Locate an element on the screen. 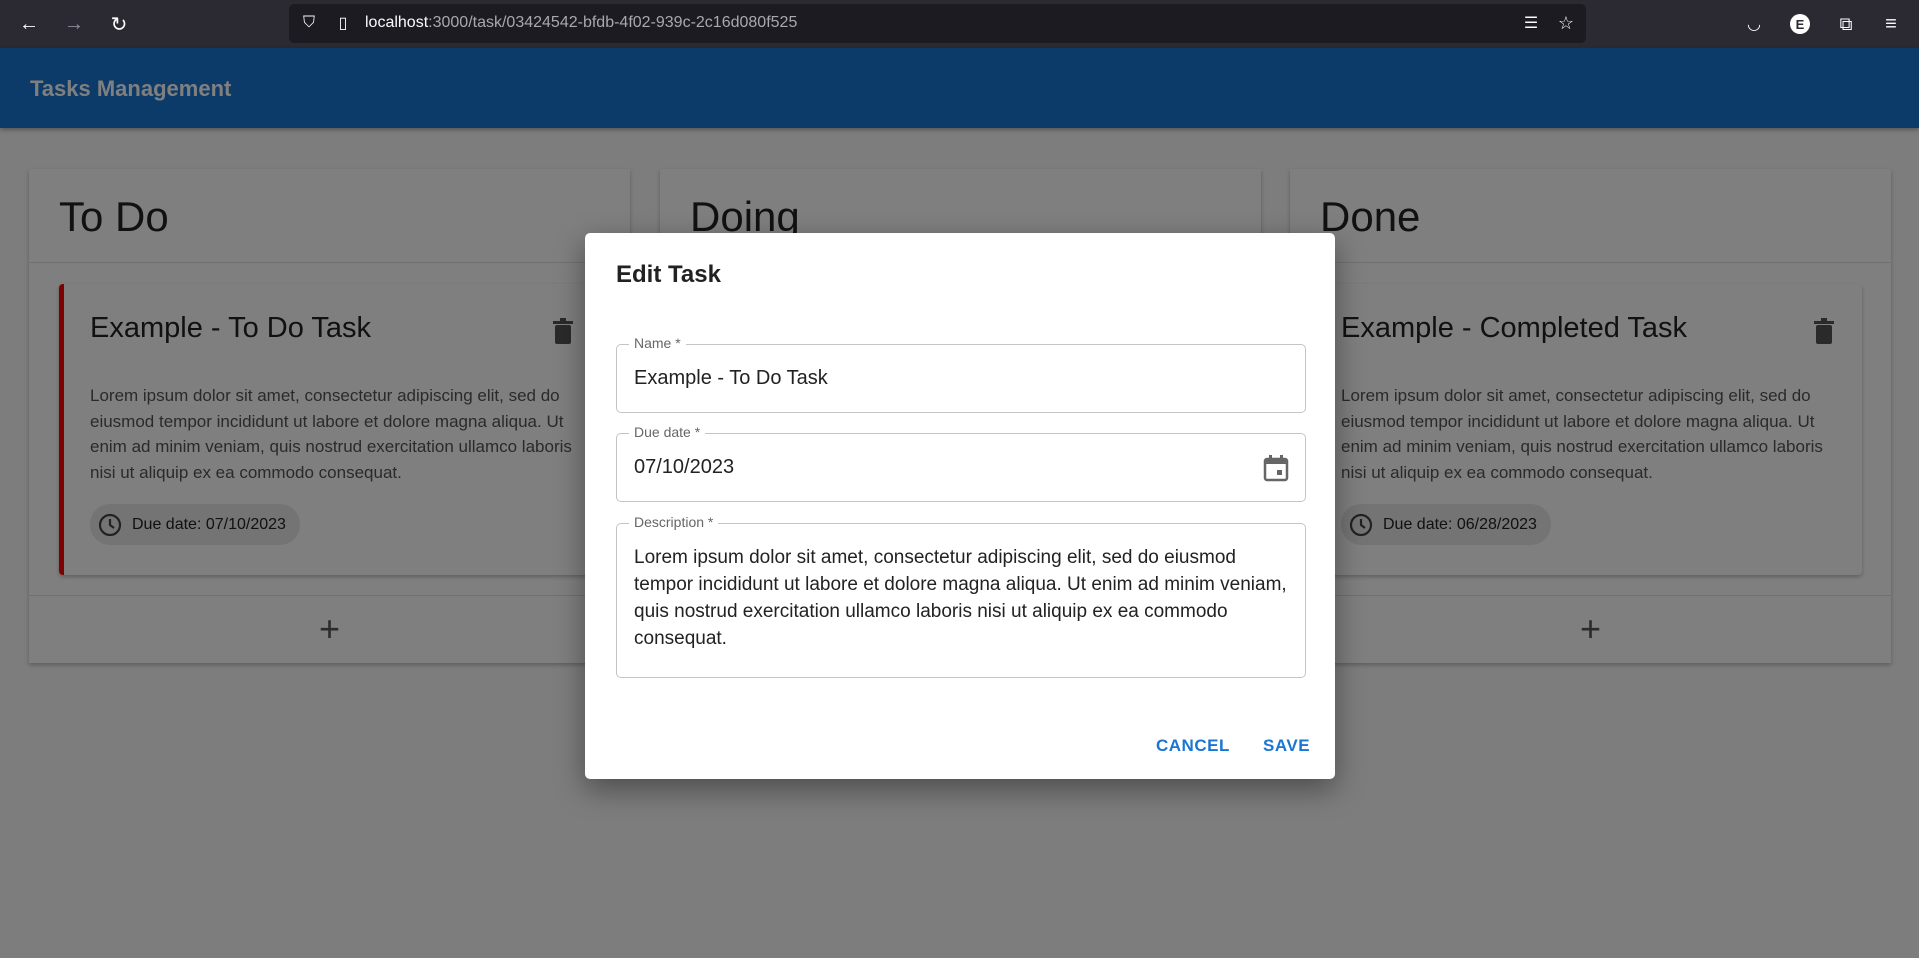  profile-avatar: E is located at coordinates (1800, 24).